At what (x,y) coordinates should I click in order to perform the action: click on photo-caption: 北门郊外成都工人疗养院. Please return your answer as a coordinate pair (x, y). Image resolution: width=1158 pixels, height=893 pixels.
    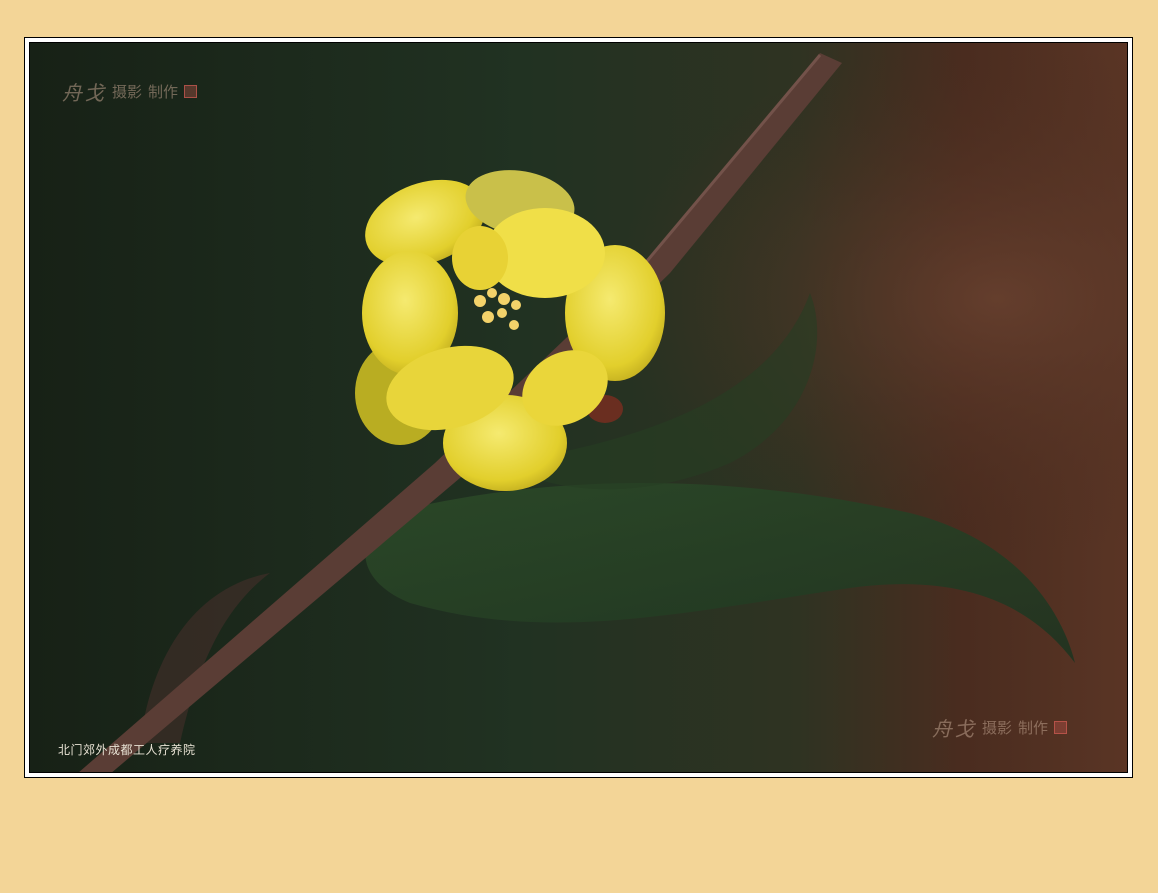
    Looking at the image, I should click on (127, 750).